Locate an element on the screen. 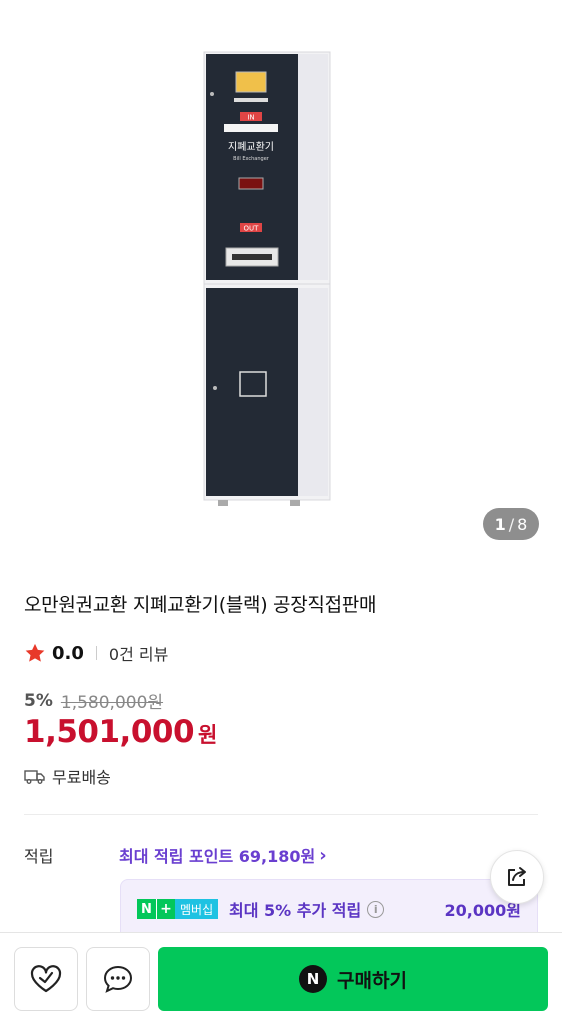 This screenshot has height=1024, width=562. sale-price: 1,501,000 is located at coordinates (109, 732).